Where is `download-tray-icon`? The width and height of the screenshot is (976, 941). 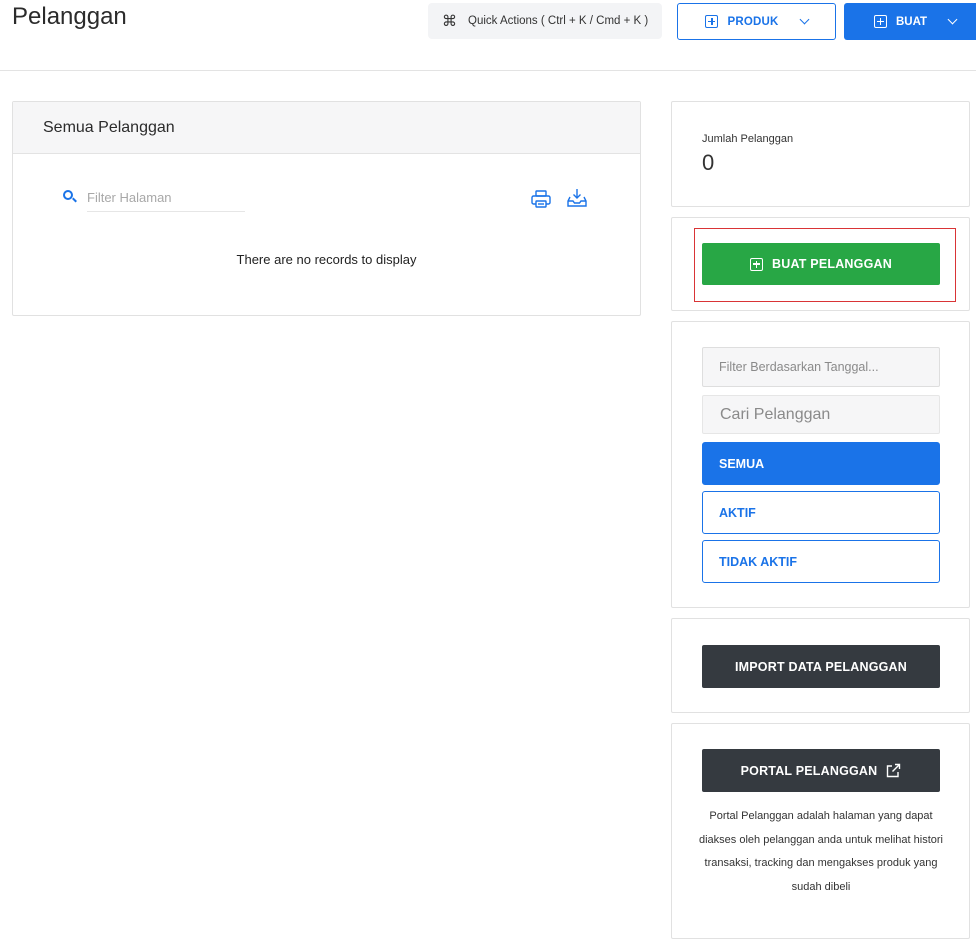
download-tray-icon is located at coordinates (577, 197).